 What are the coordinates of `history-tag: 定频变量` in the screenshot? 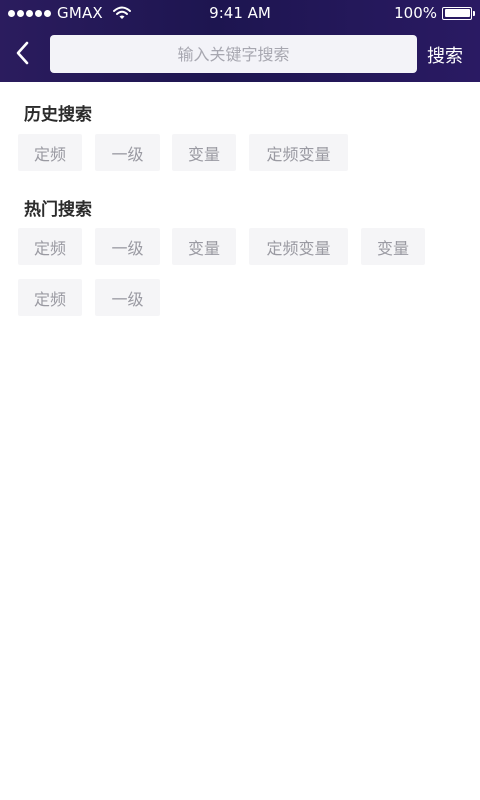 It's located at (298, 152).